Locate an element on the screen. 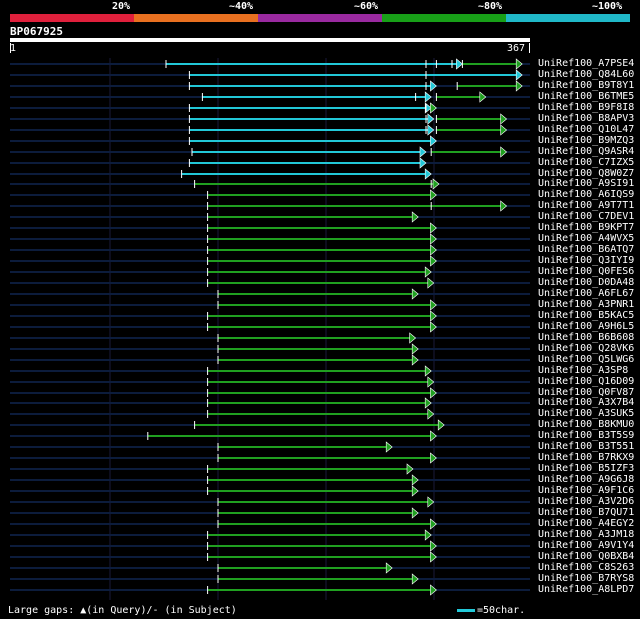 The image size is (640, 619). hit-label-link: UniRef100_A9H6L5 is located at coordinates (586, 326).